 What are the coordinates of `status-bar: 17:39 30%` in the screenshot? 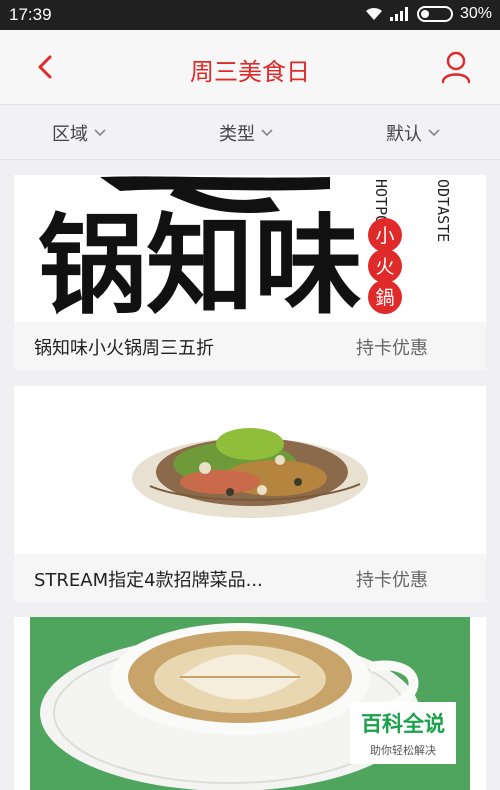 It's located at (250, 15).